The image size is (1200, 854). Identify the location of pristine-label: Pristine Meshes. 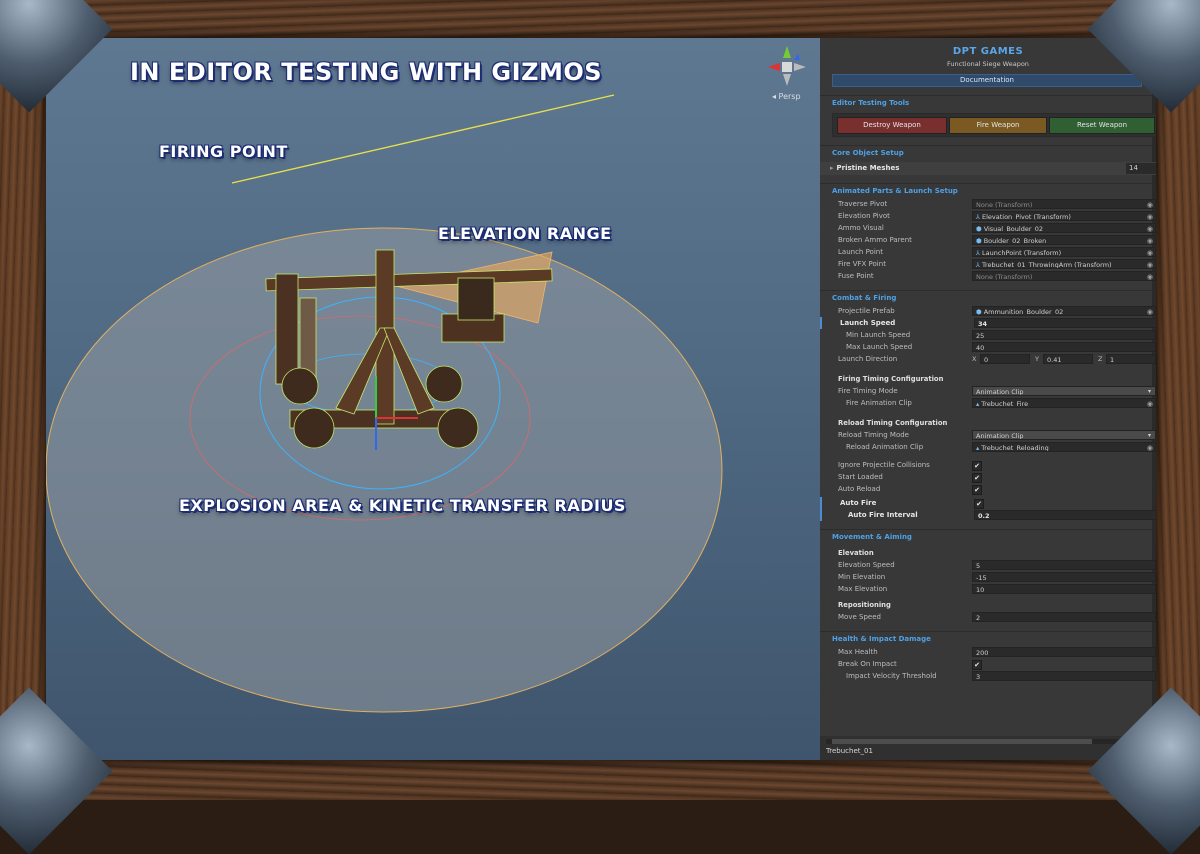
(868, 168).